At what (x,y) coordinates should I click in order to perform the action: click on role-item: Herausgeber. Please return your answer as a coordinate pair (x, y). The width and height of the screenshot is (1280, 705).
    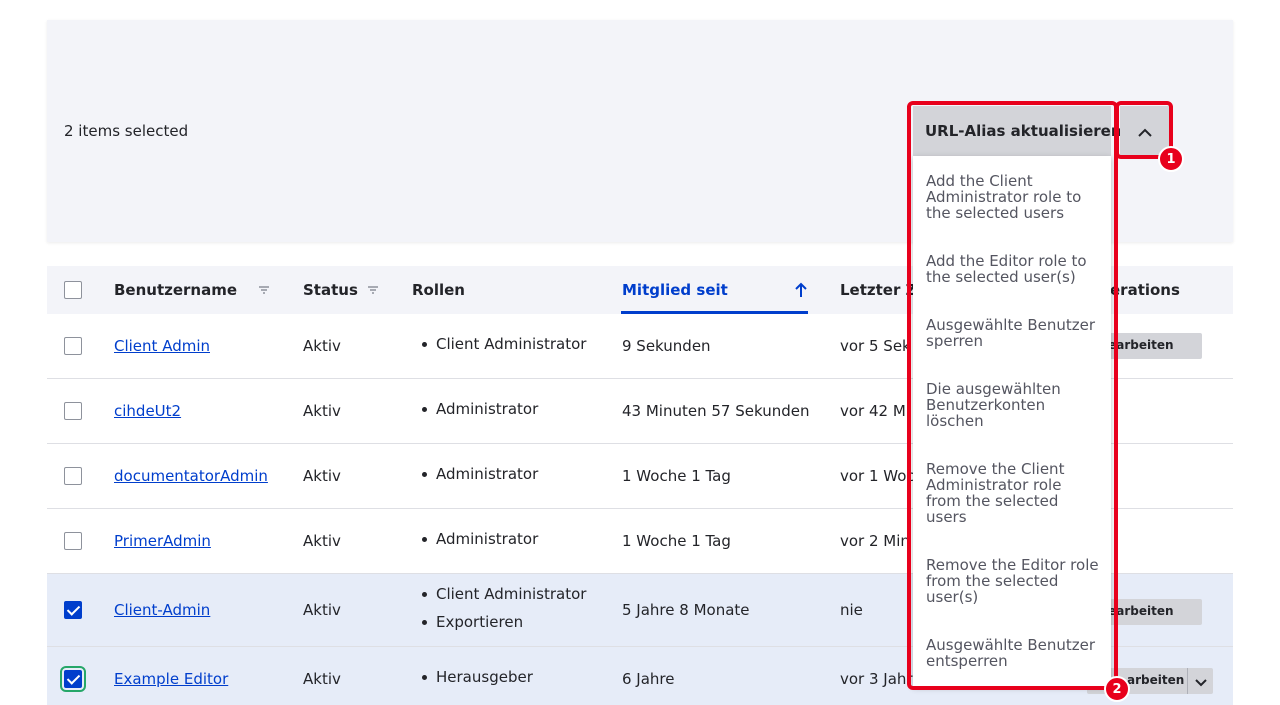
    Looking at the image, I should click on (475, 677).